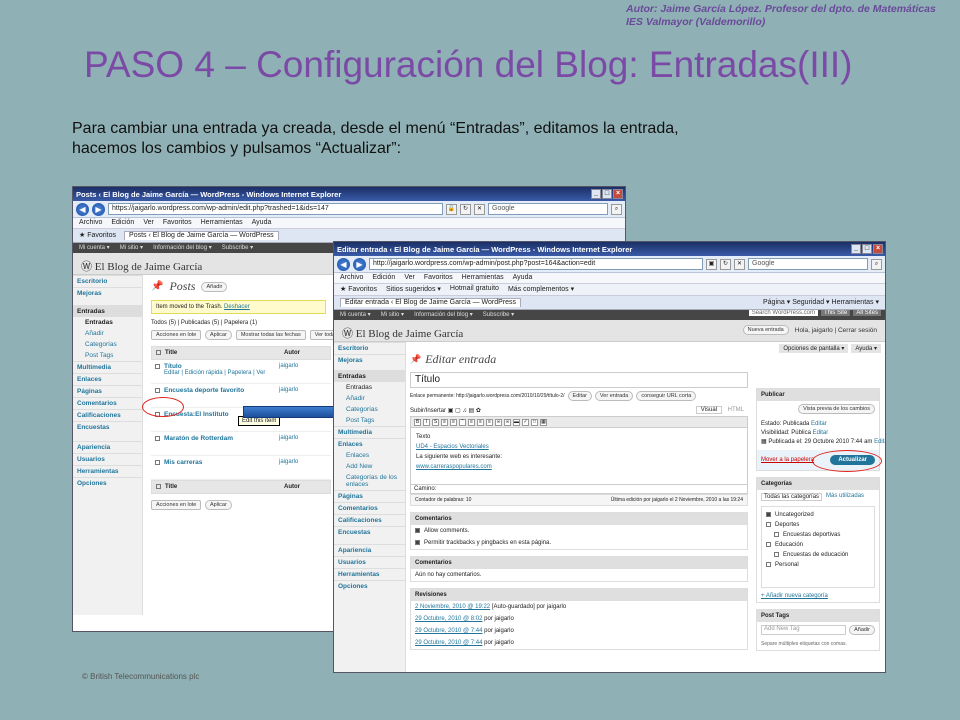  What do you see at coordinates (204, 390) in the screenshot?
I see `post-title-link: Encuesta deporte favorito` at bounding box center [204, 390].